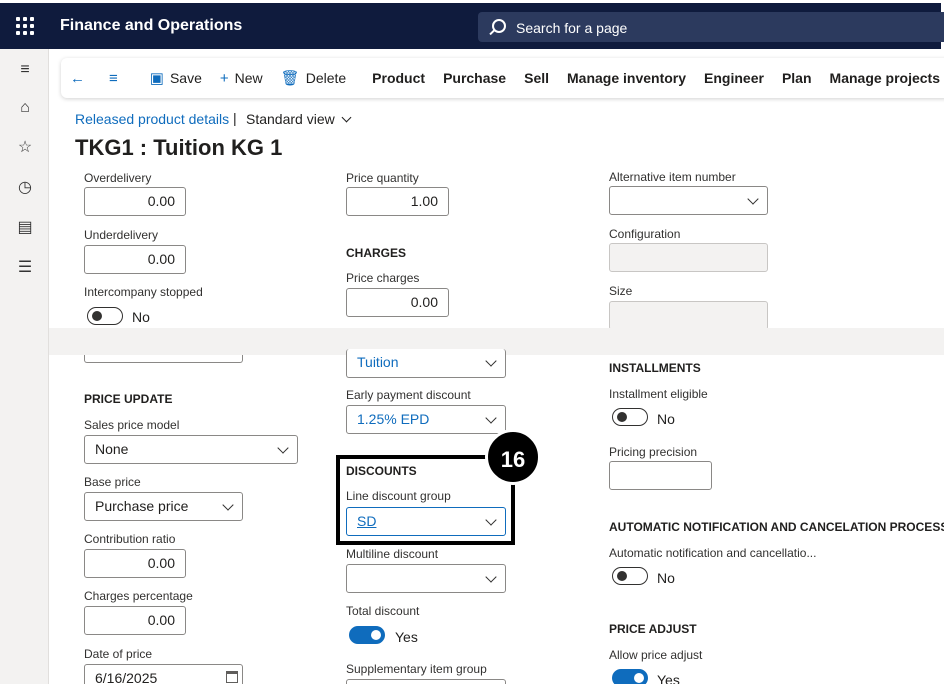 This screenshot has height=684, width=944. What do you see at coordinates (382, 178) in the screenshot?
I see `price-quantity-label: Price quantity` at bounding box center [382, 178].